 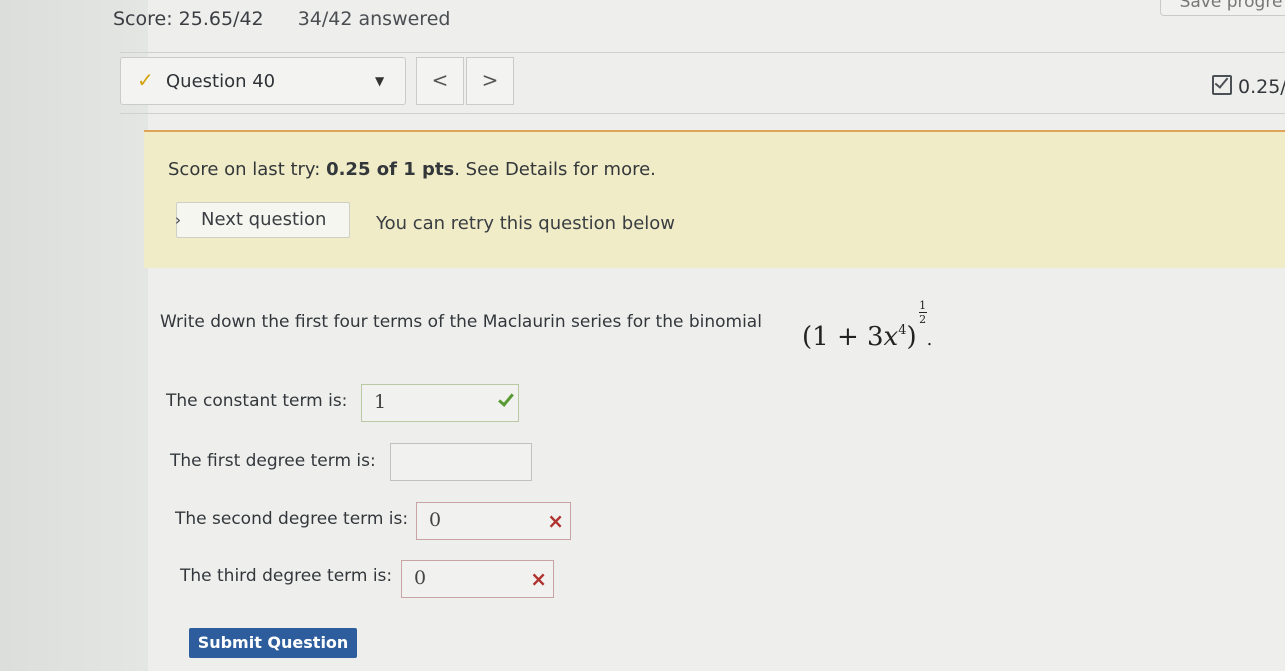 What do you see at coordinates (867, 325) in the screenshot?
I see `binomial-expression: (1 + 3x4) 1 2.` at bounding box center [867, 325].